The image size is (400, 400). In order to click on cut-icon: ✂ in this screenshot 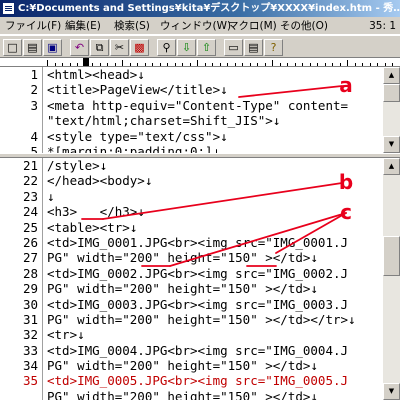, I will do `click(119, 47)`.